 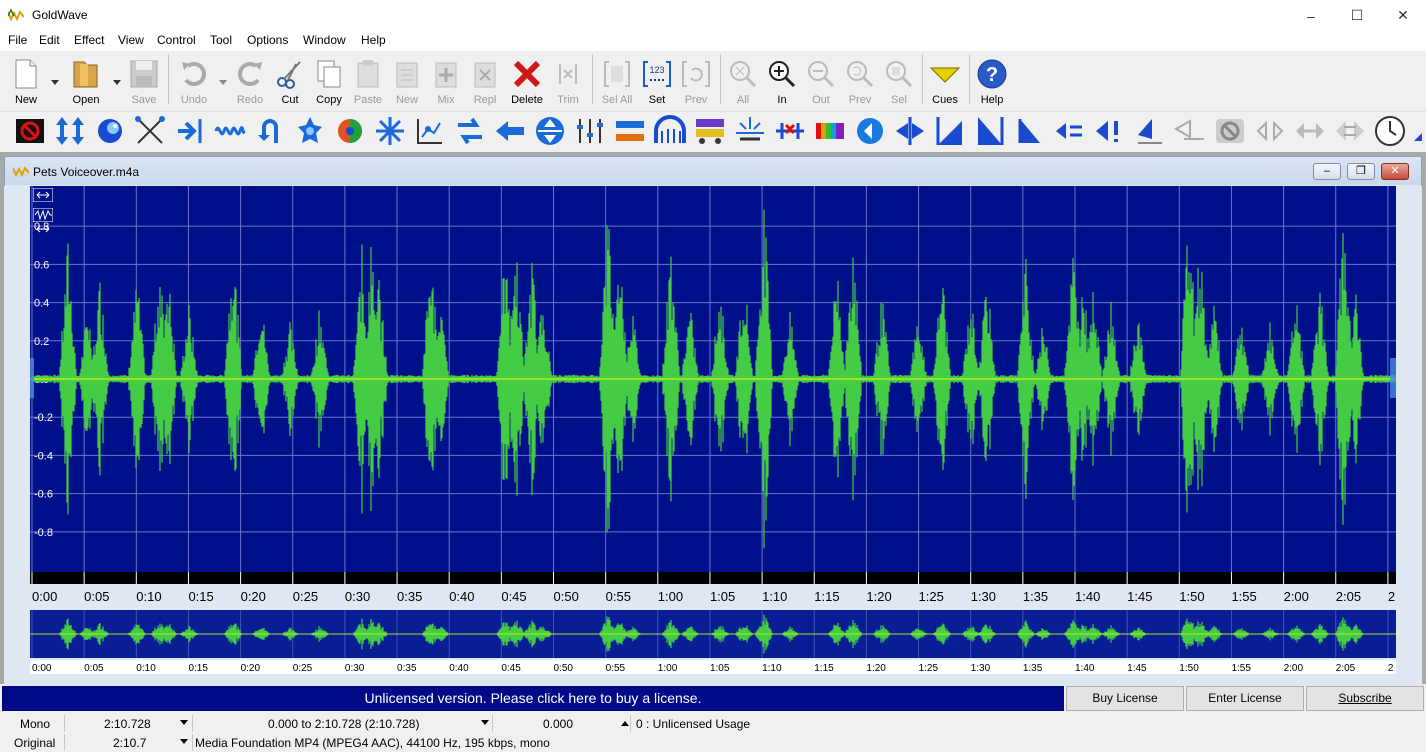 I want to click on spectrum-filter-icon, so click(x=830, y=131).